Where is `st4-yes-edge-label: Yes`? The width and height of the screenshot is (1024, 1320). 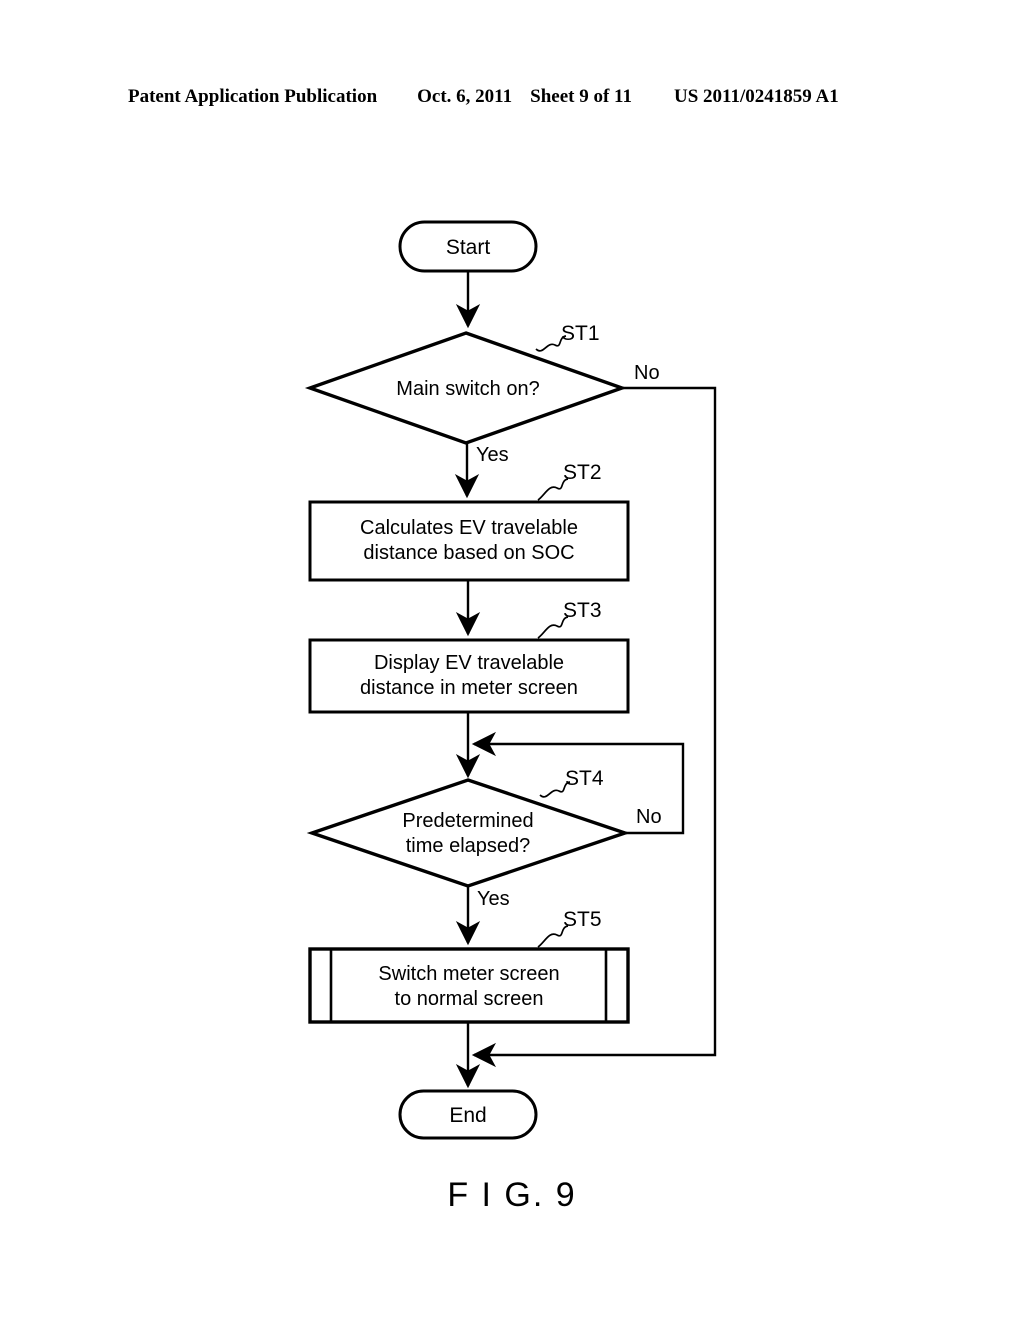
st4-yes-edge-label: Yes is located at coordinates (493, 899).